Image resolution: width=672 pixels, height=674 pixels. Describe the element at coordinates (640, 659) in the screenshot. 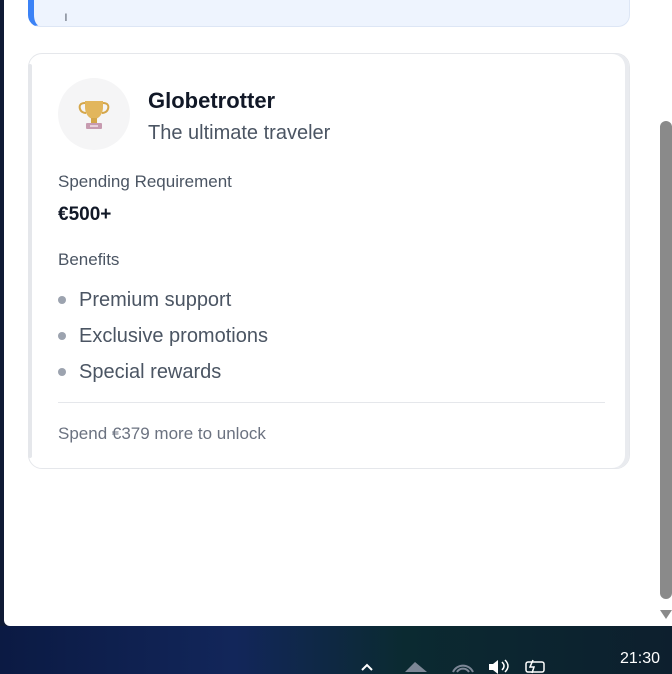

I see `clock-time: 21:30` at that location.